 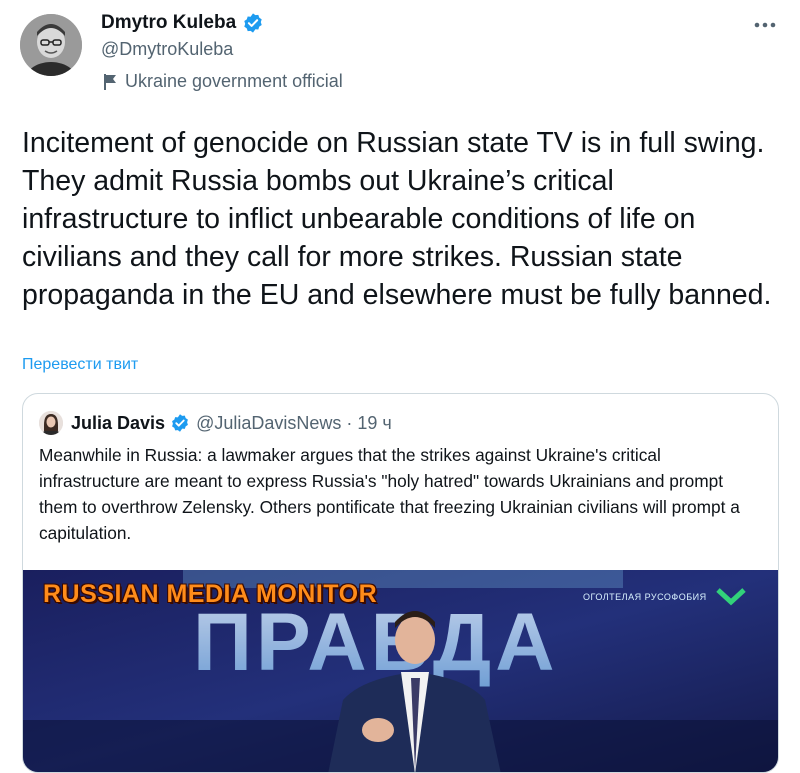 What do you see at coordinates (269, 422) in the screenshot?
I see `quoted-author-handle: @JuliaDavisNews` at bounding box center [269, 422].